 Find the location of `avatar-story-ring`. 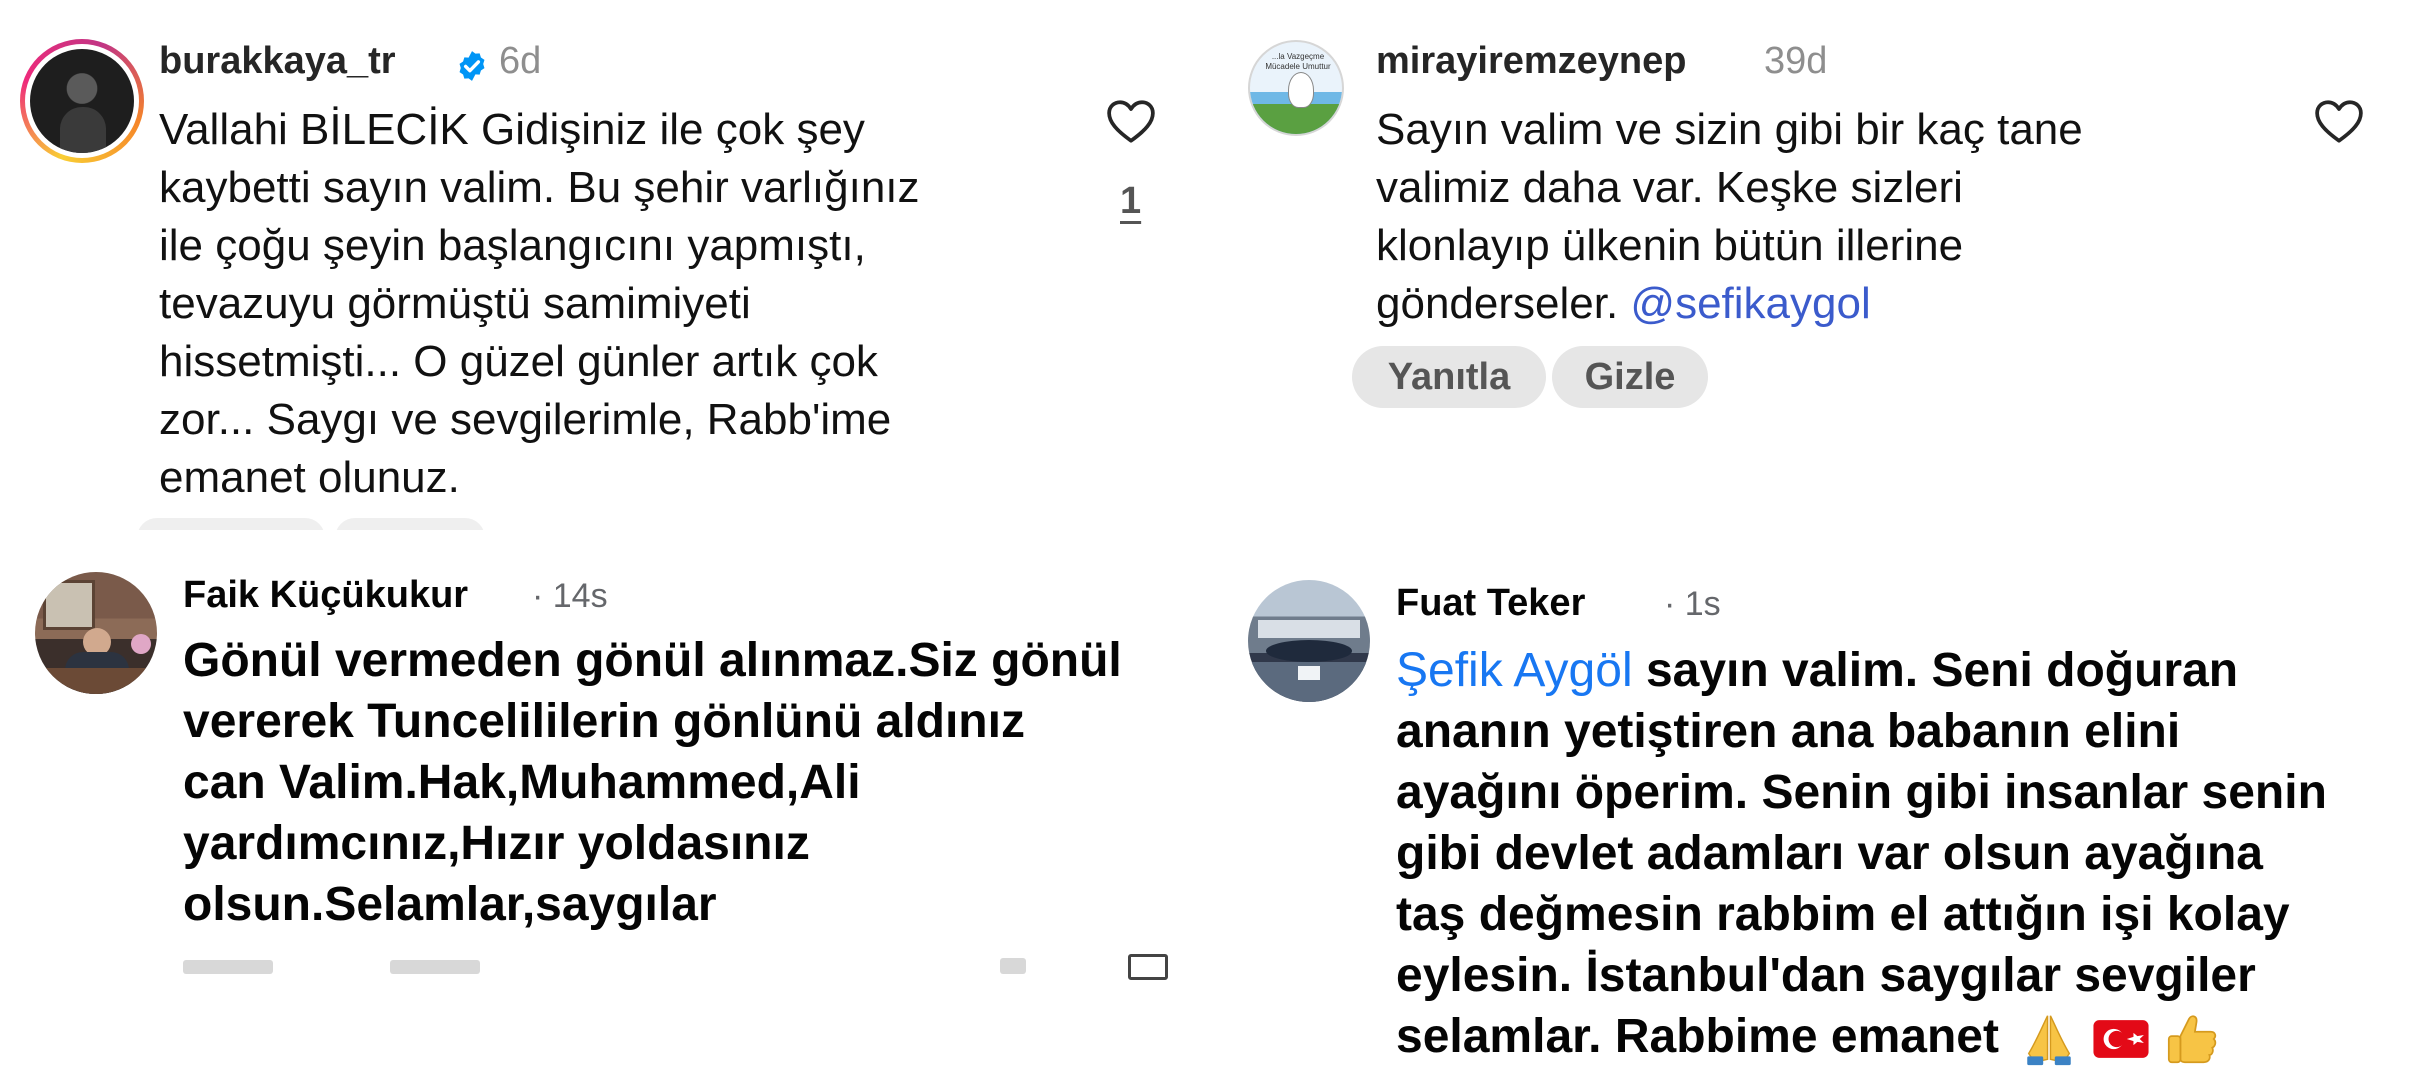

avatar-story-ring is located at coordinates (82, 101).